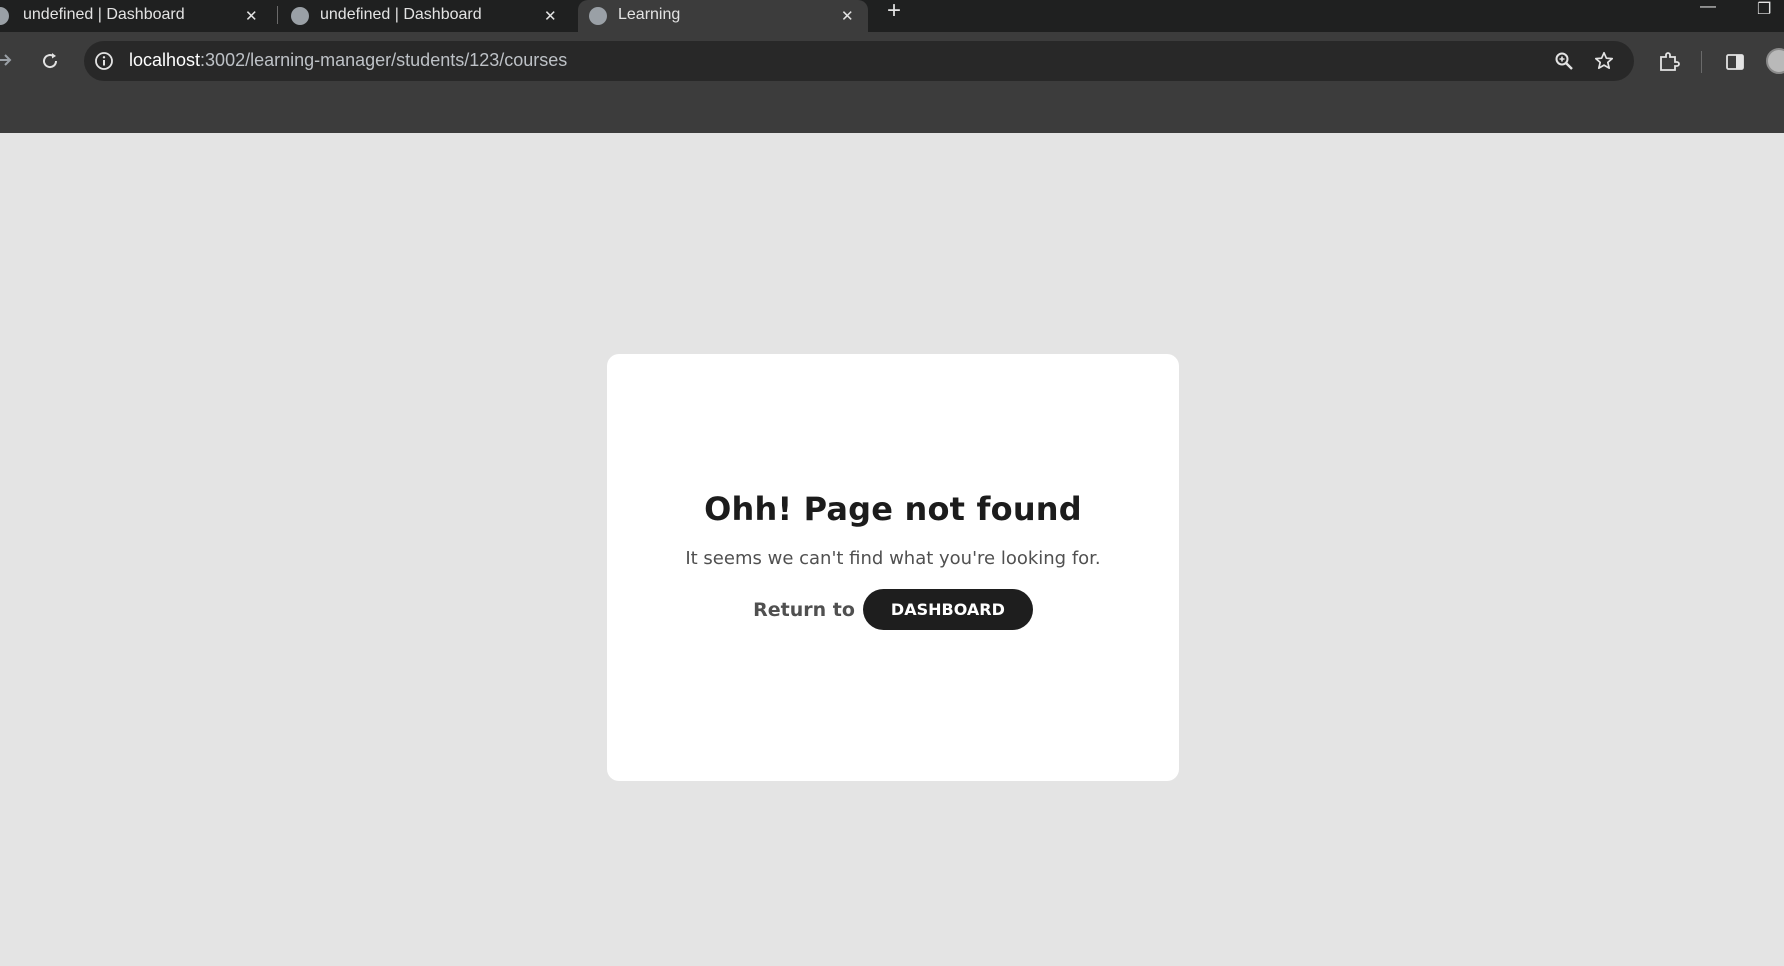 Image resolution: width=1784 pixels, height=966 pixels. Describe the element at coordinates (104, 61) in the screenshot. I see `info-icon` at that location.